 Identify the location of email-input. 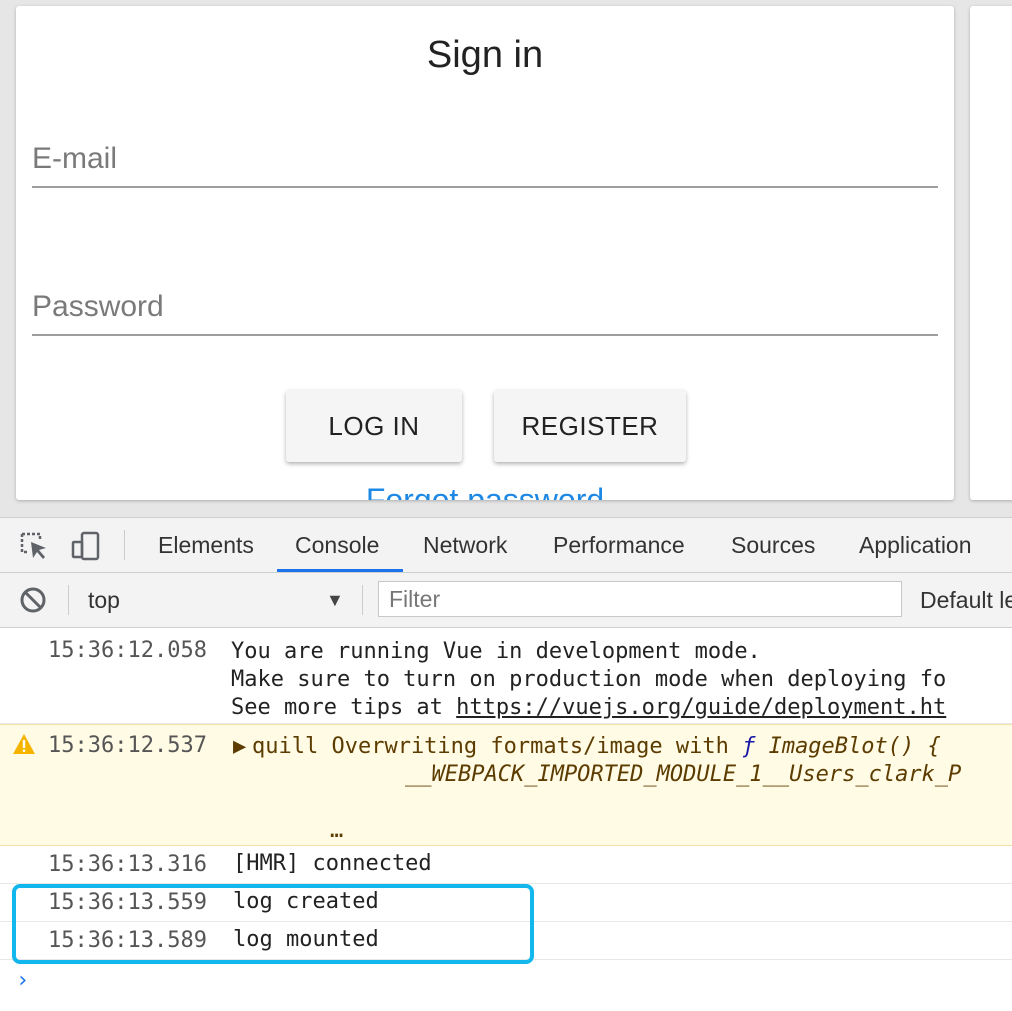
(485, 159).